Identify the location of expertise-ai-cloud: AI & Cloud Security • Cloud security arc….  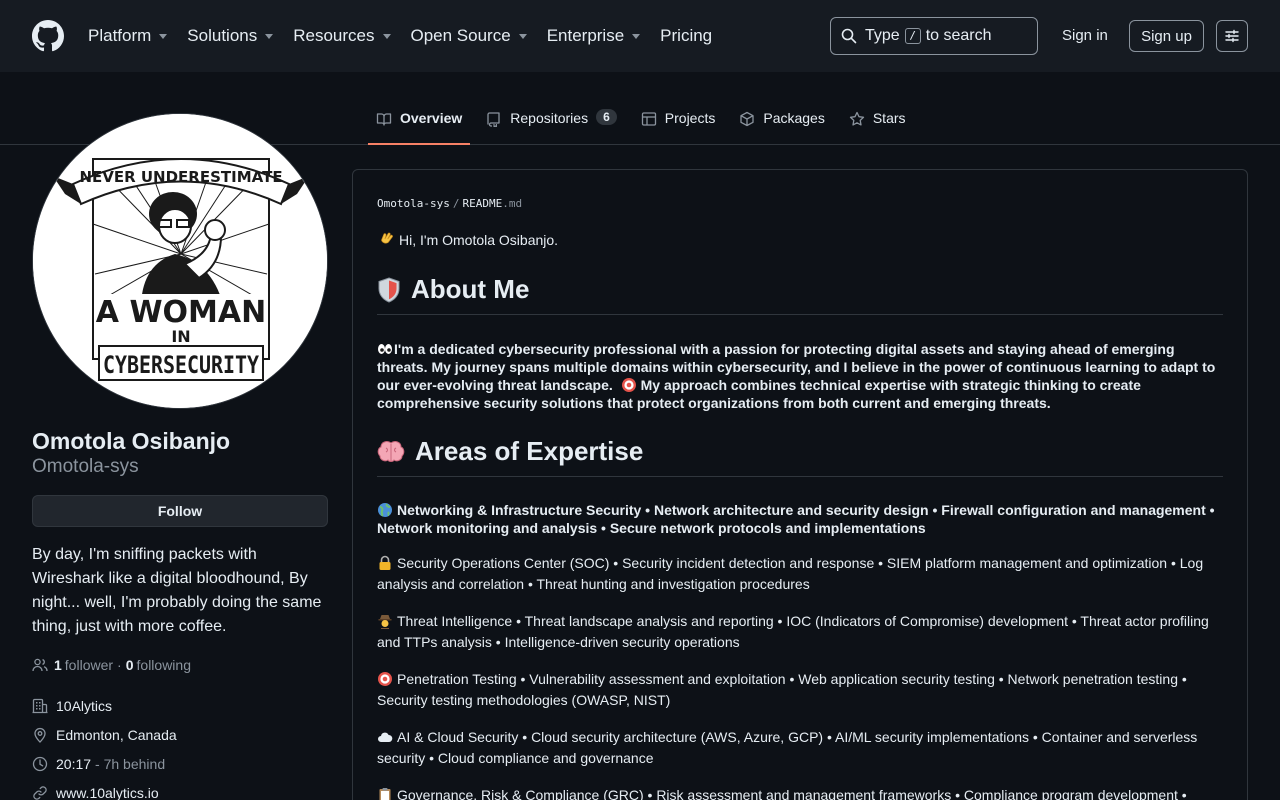
(787, 747).